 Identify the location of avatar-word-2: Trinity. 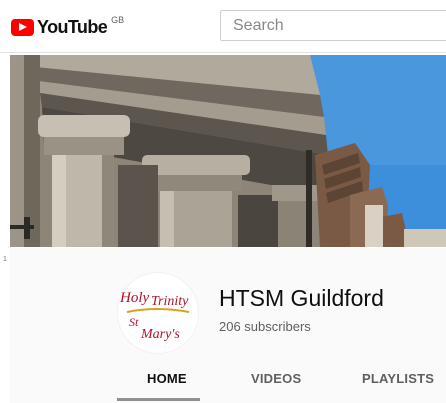
(170, 301).